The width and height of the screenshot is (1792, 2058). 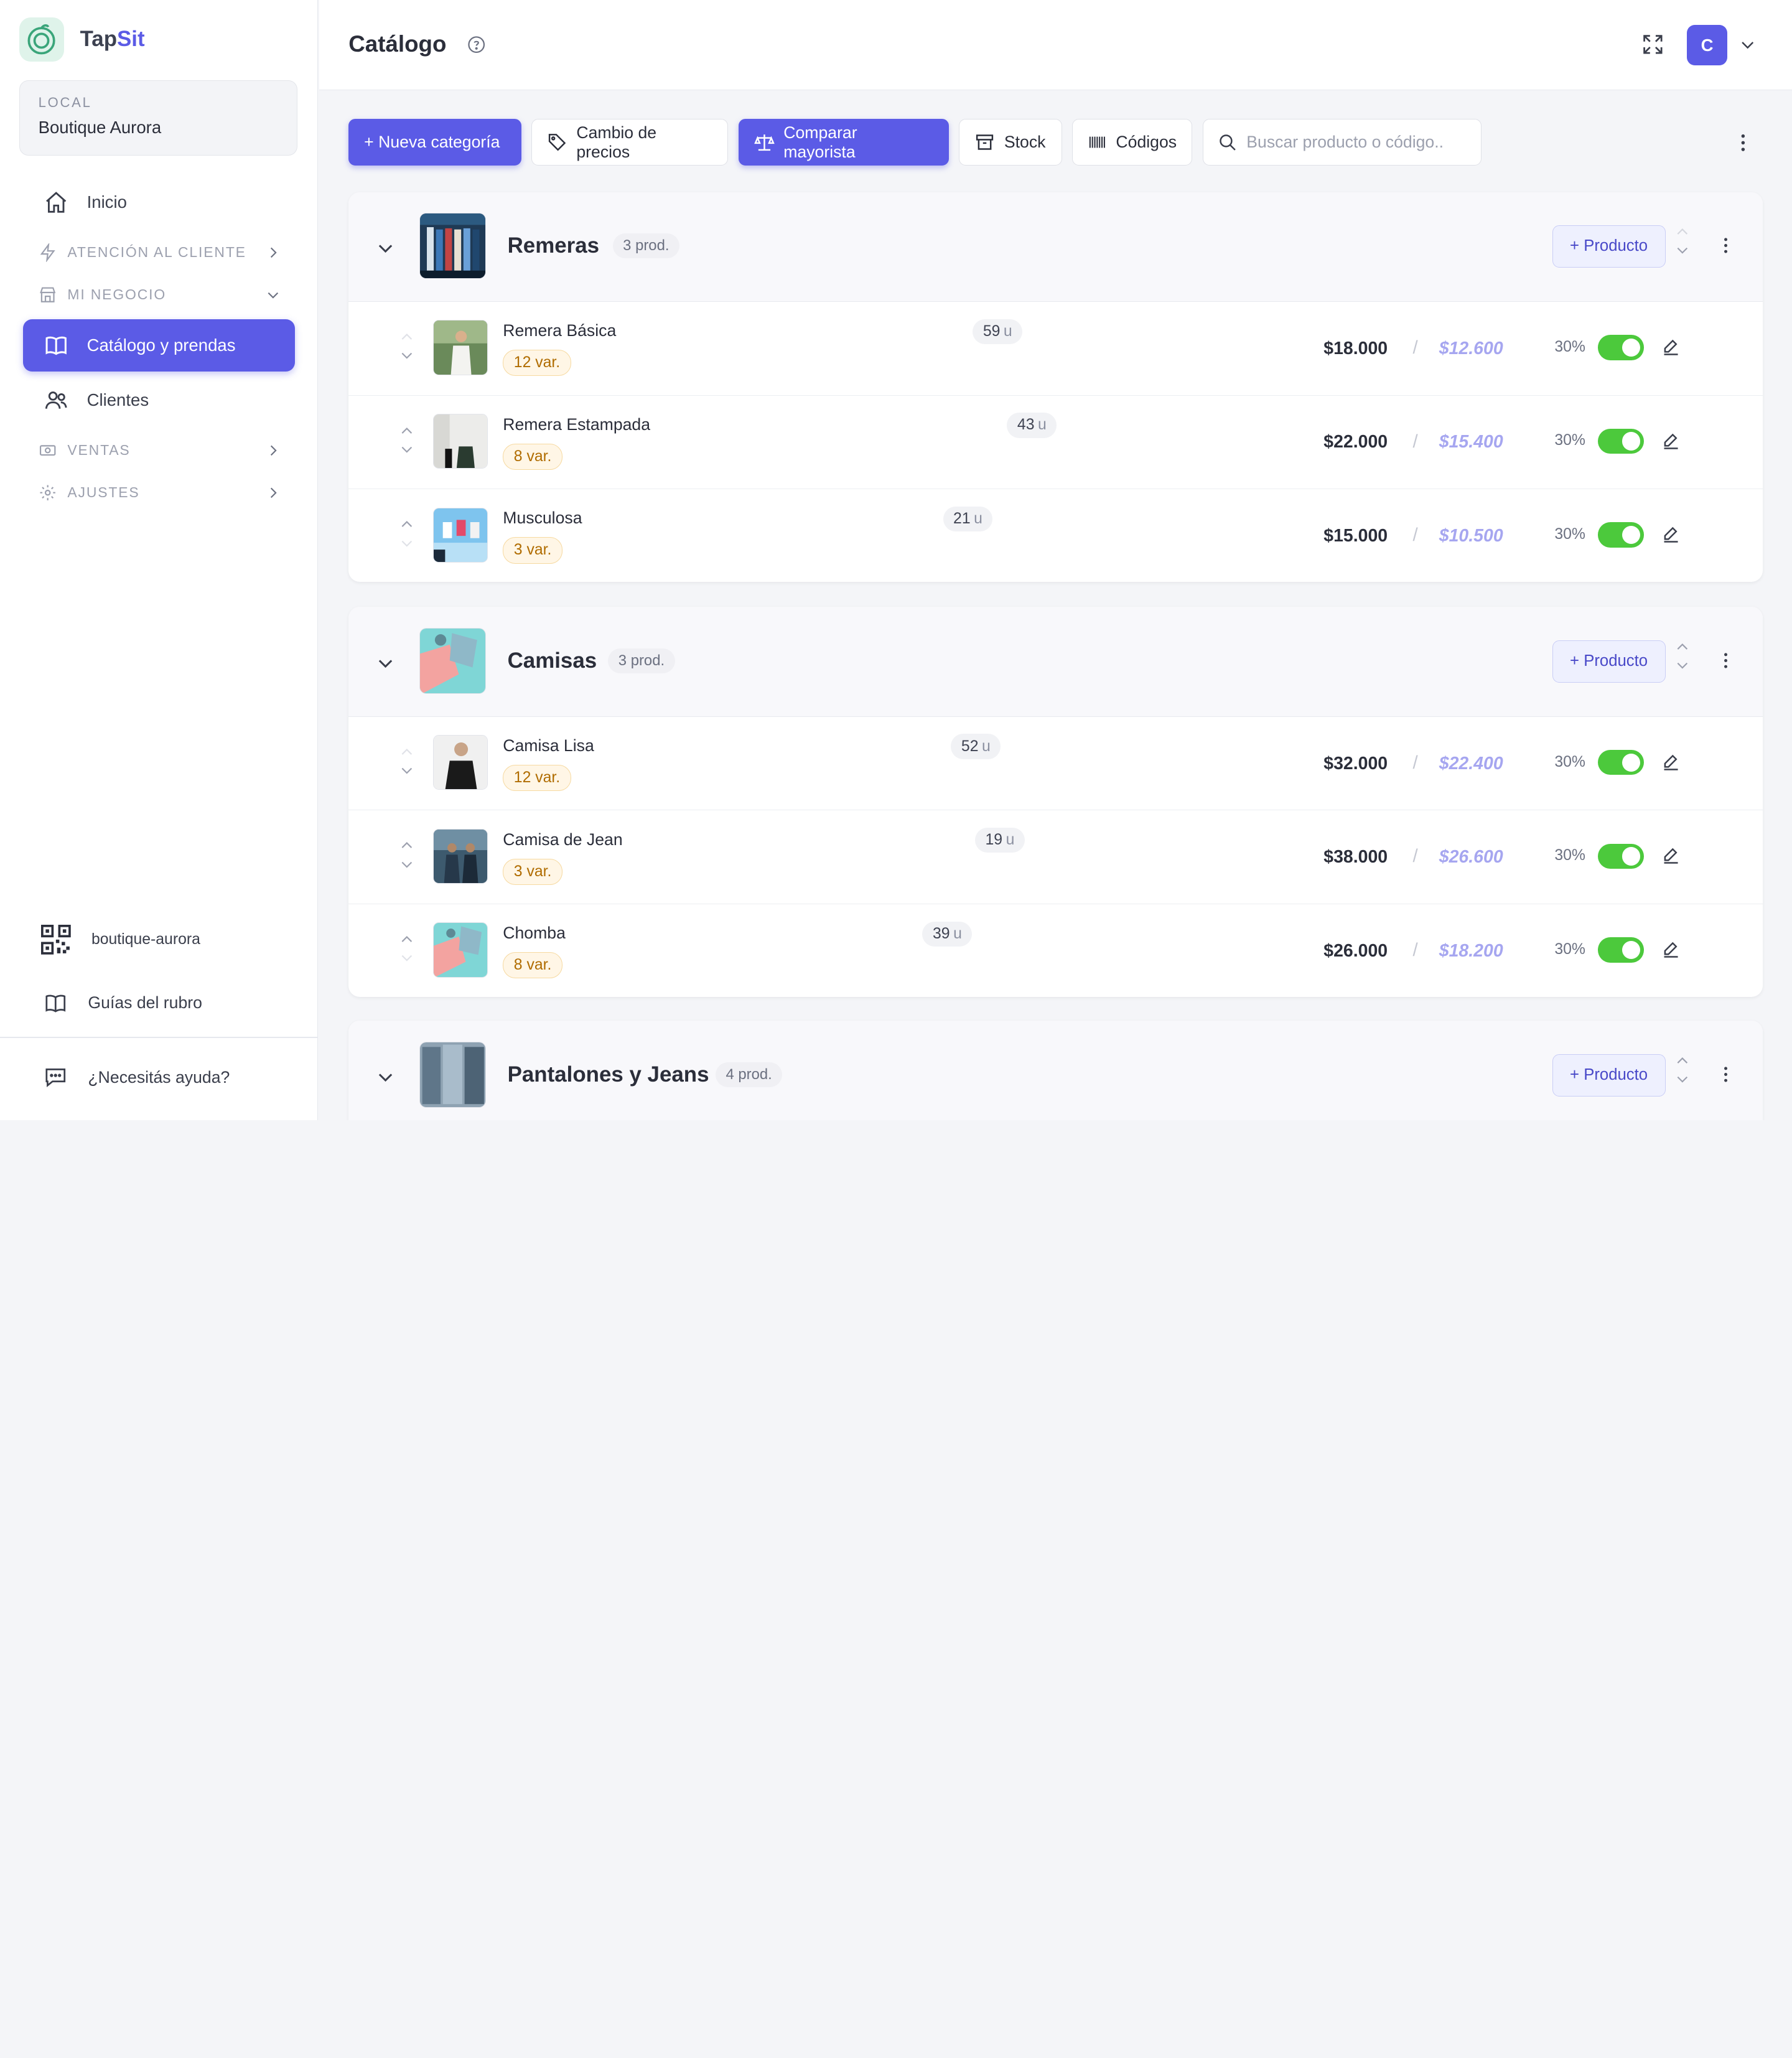 I want to click on units-badge: 59 u, so click(x=998, y=332).